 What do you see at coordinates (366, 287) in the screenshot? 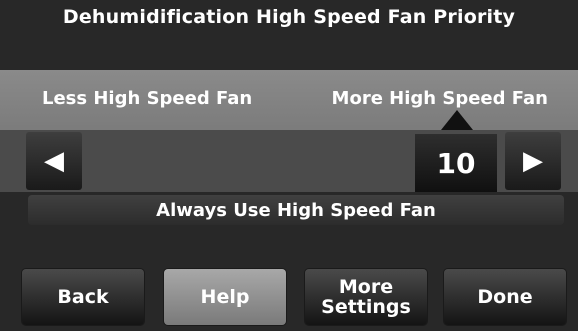
I see `more-settings-line1: More` at bounding box center [366, 287].